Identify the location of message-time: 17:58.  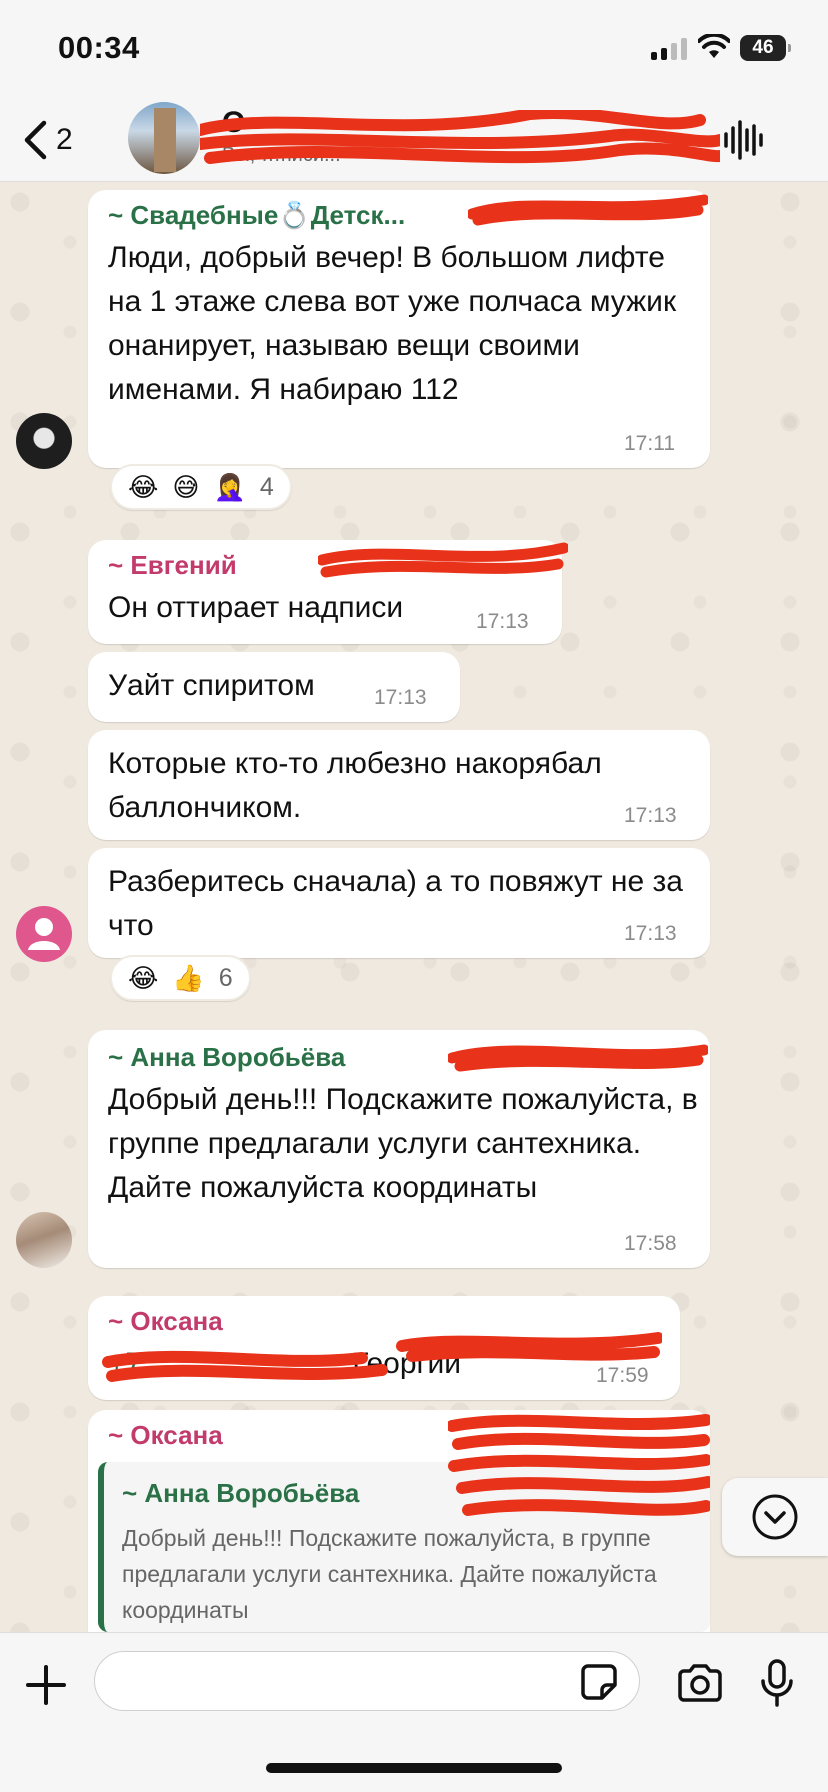
(650, 1243).